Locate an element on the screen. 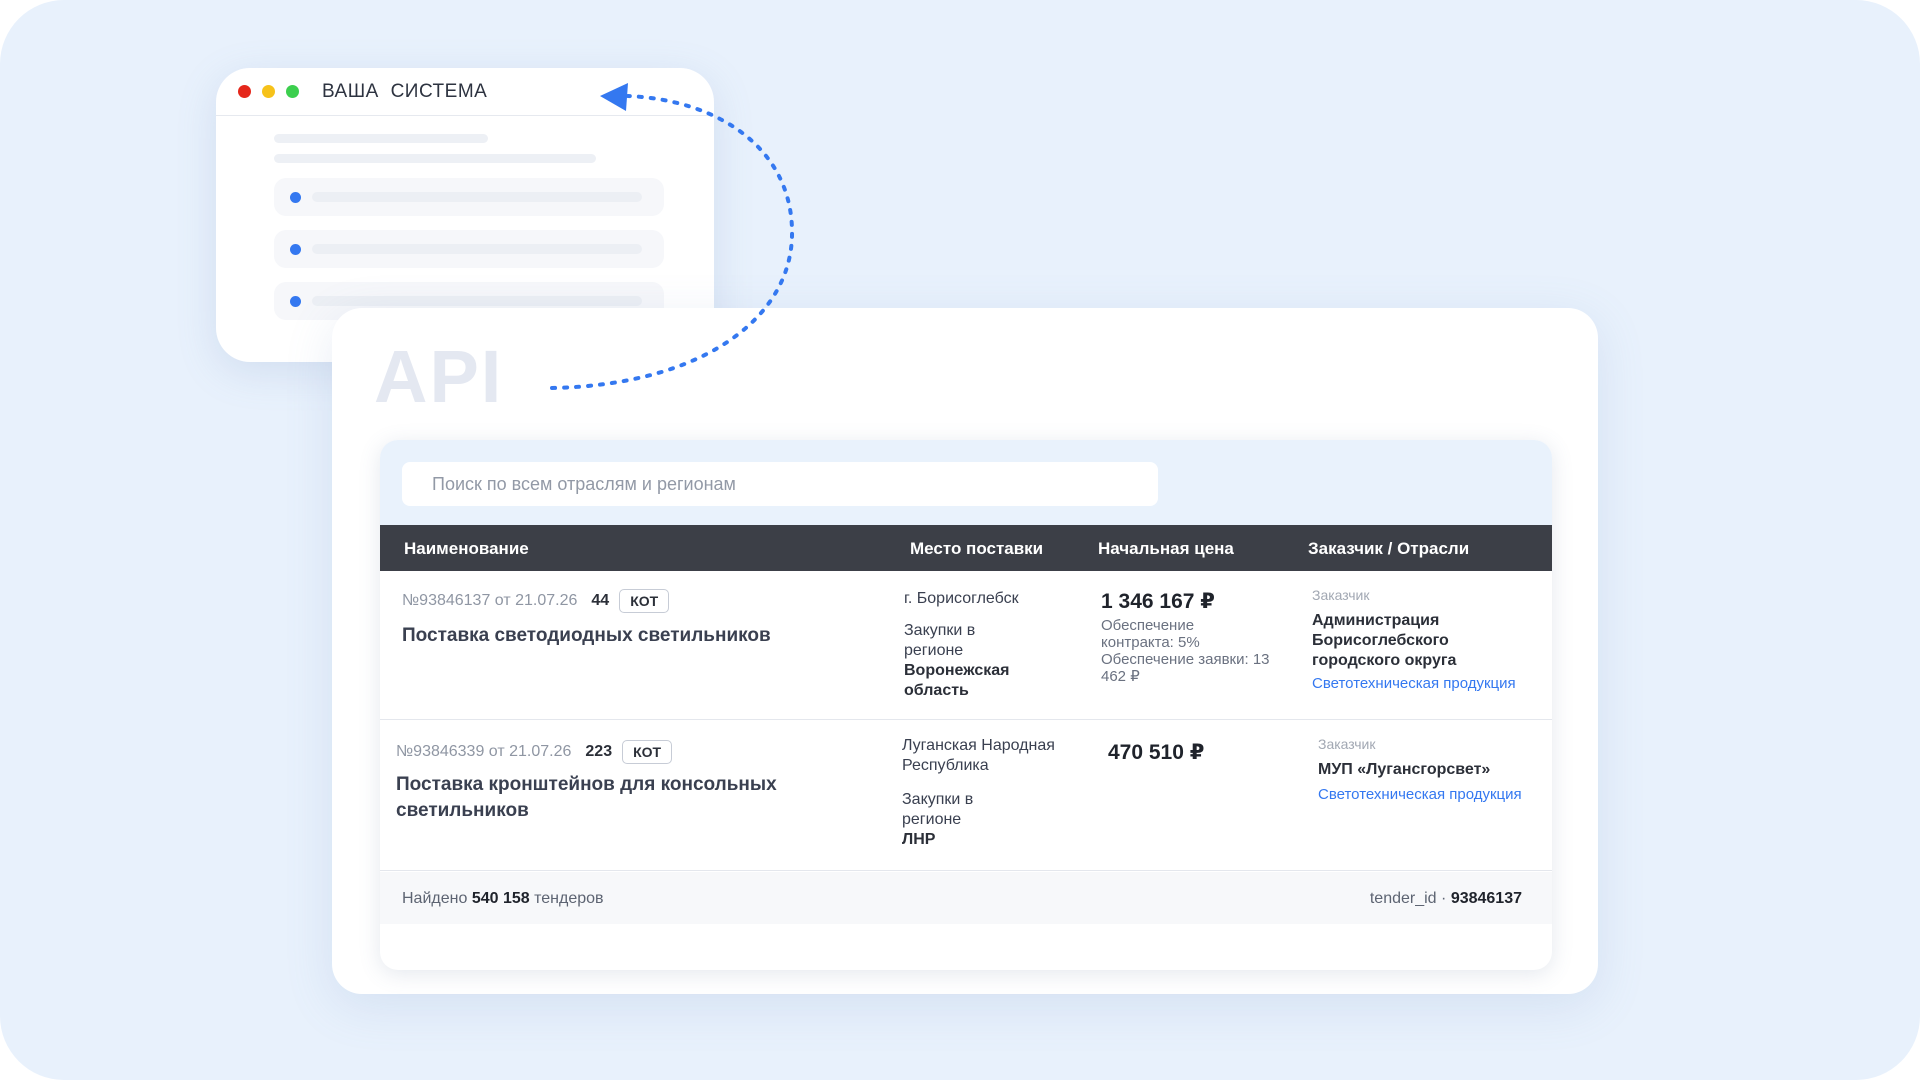 The height and width of the screenshot is (1080, 1920). tender-number: №93846137 от 21.07.26 is located at coordinates (489, 601).